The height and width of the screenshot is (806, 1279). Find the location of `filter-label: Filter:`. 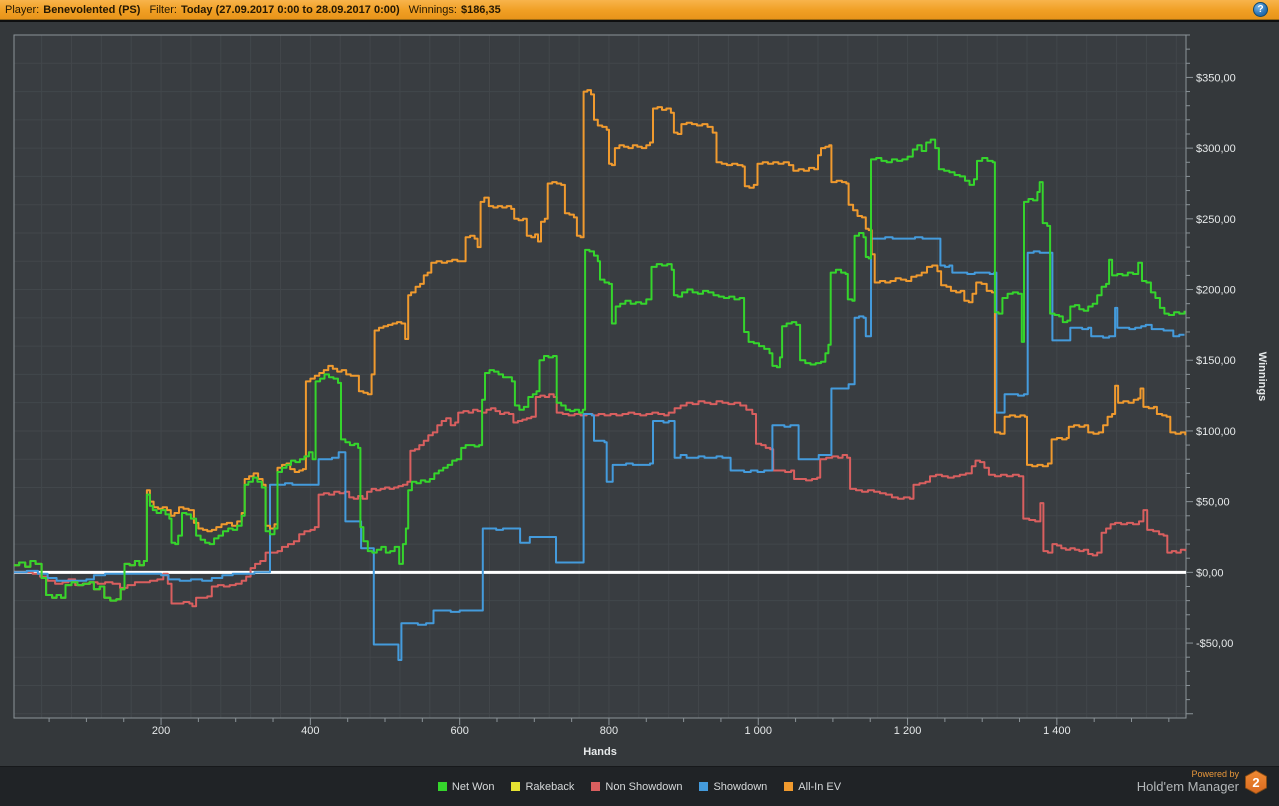

filter-label: Filter: is located at coordinates (163, 9).